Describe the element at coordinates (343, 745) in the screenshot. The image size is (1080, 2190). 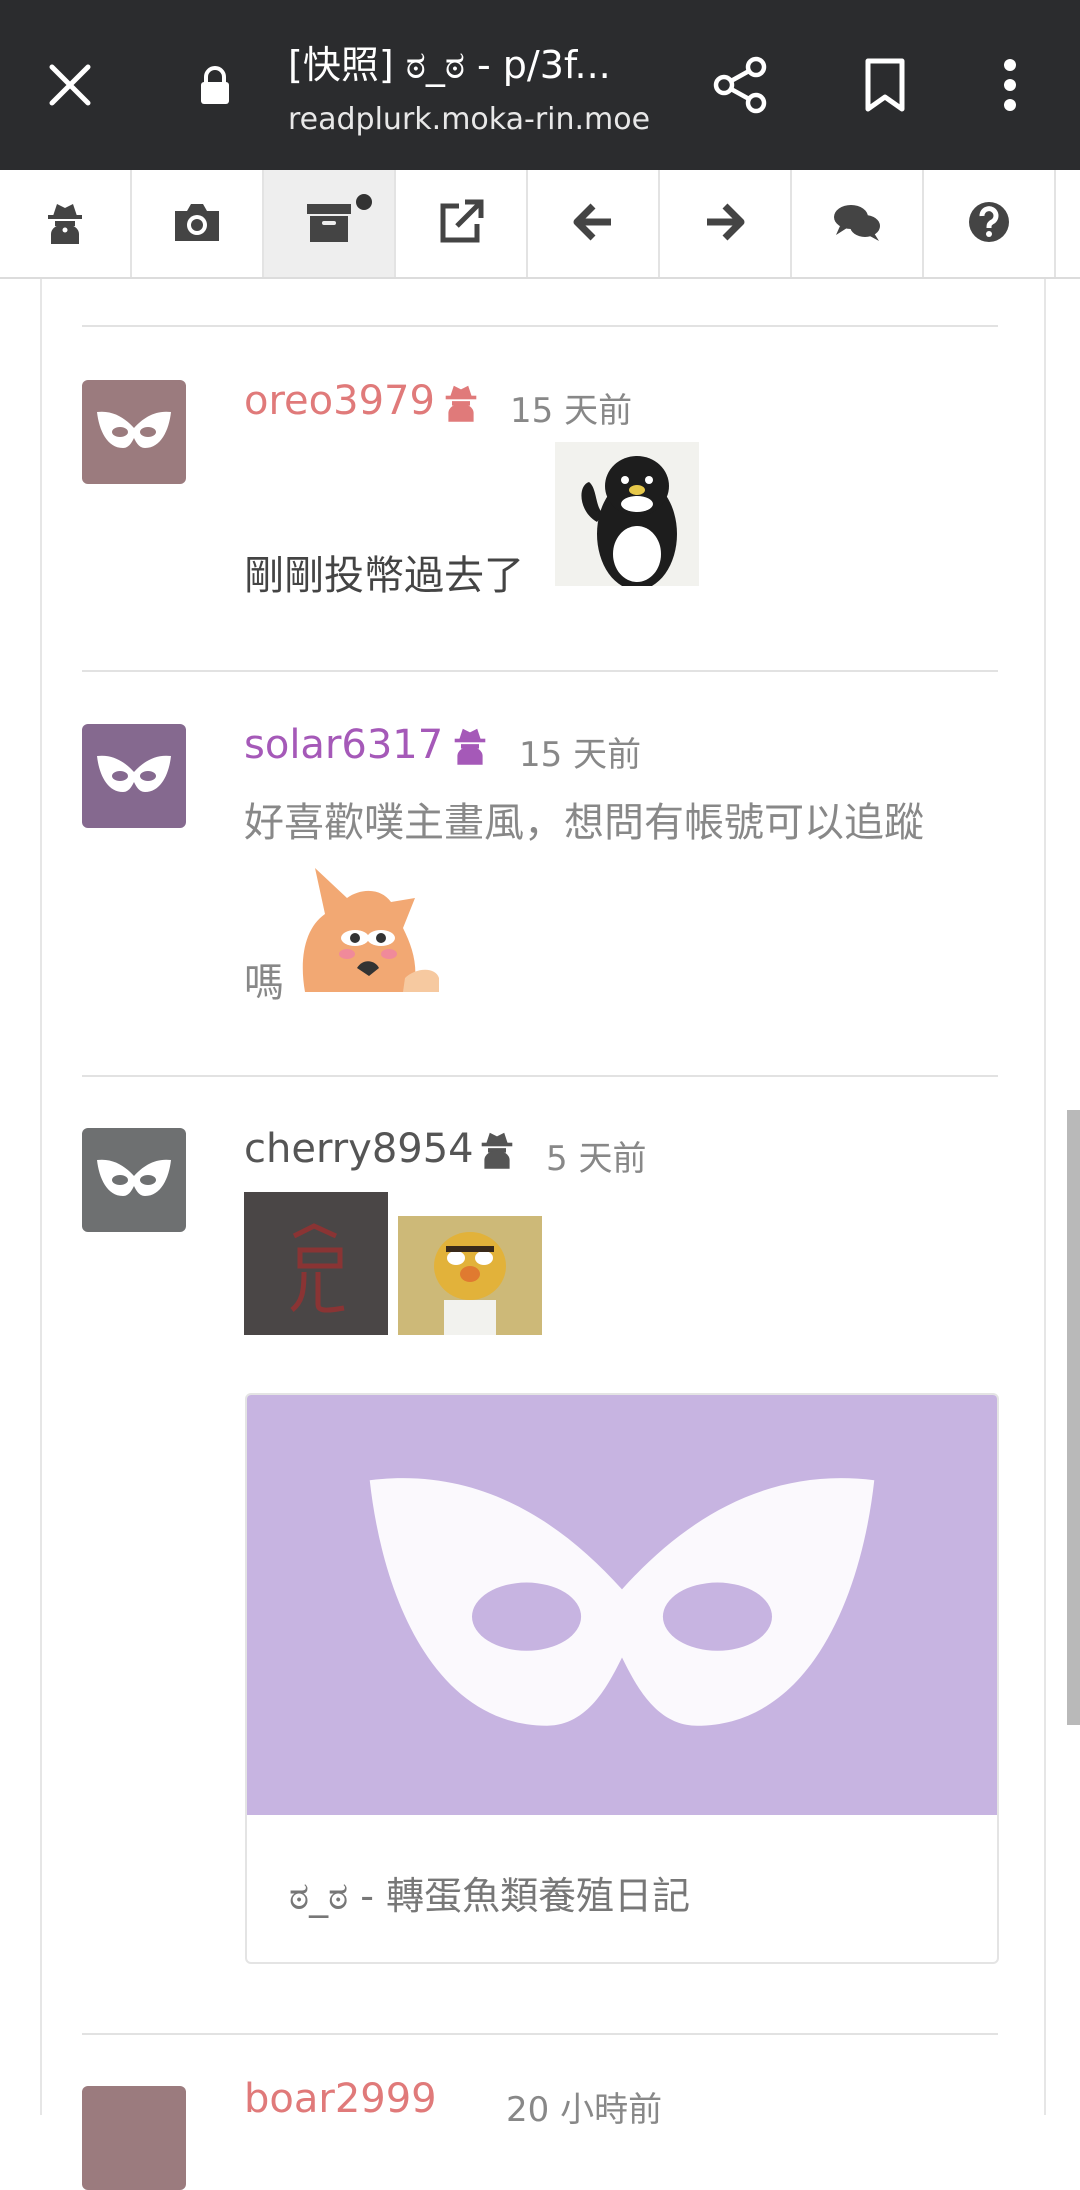
I see `username: solar6317` at that location.